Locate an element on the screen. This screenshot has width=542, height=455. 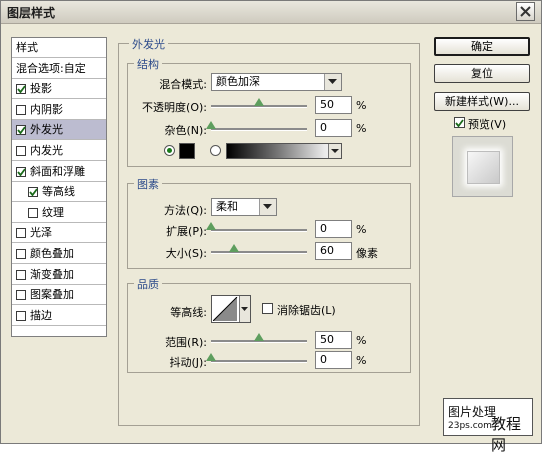
blend-mode-value: 颜色加深 is located at coordinates (238, 81).